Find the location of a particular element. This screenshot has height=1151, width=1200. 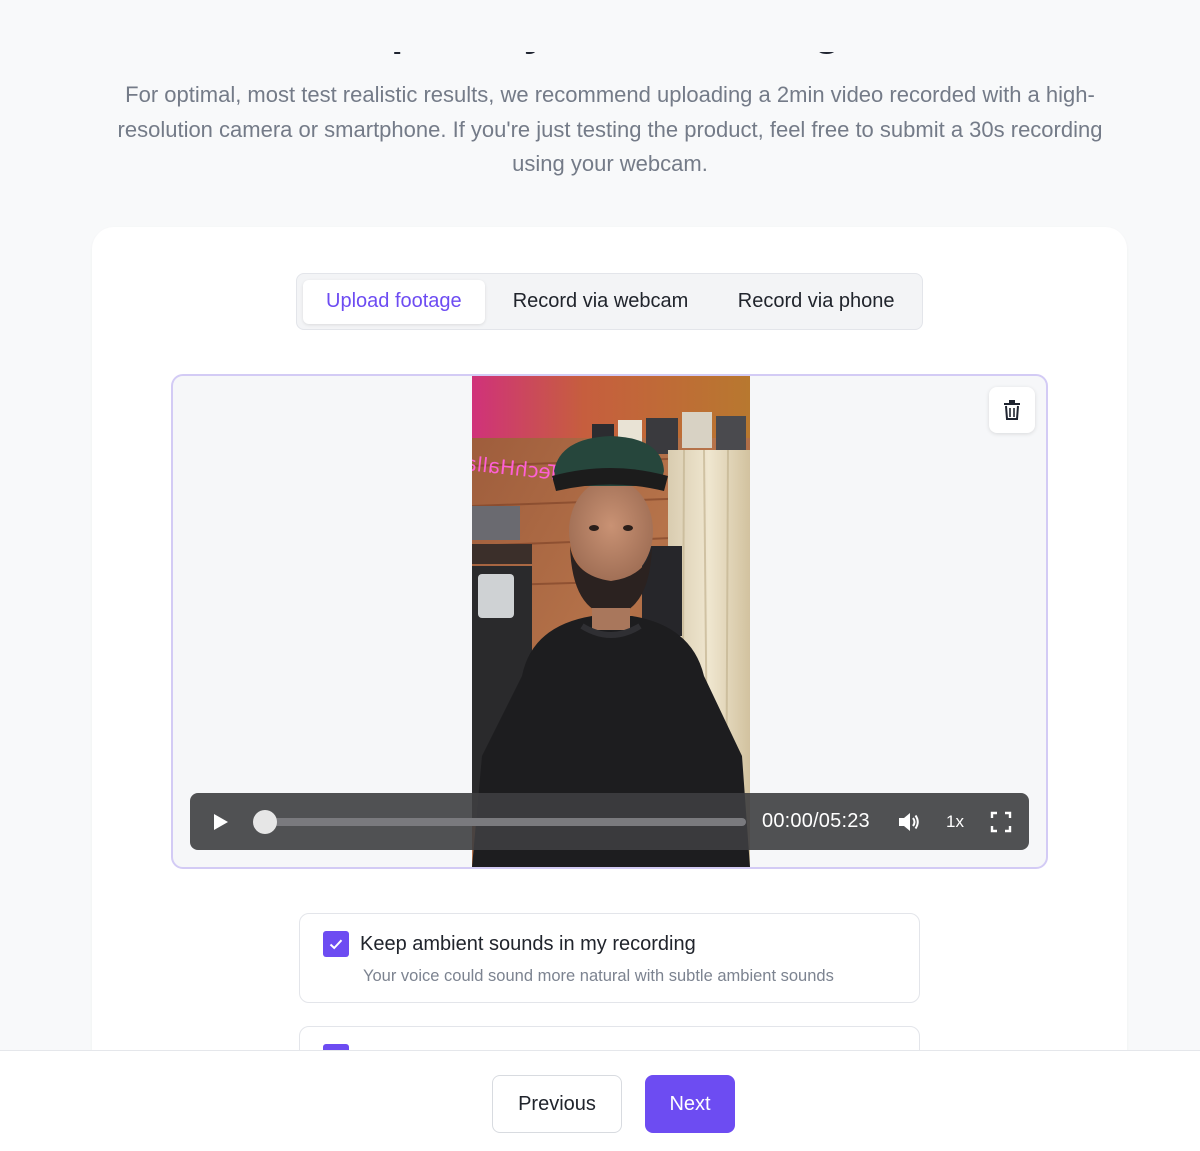

page-title: Upload your recording is located at coordinates (600, 30).